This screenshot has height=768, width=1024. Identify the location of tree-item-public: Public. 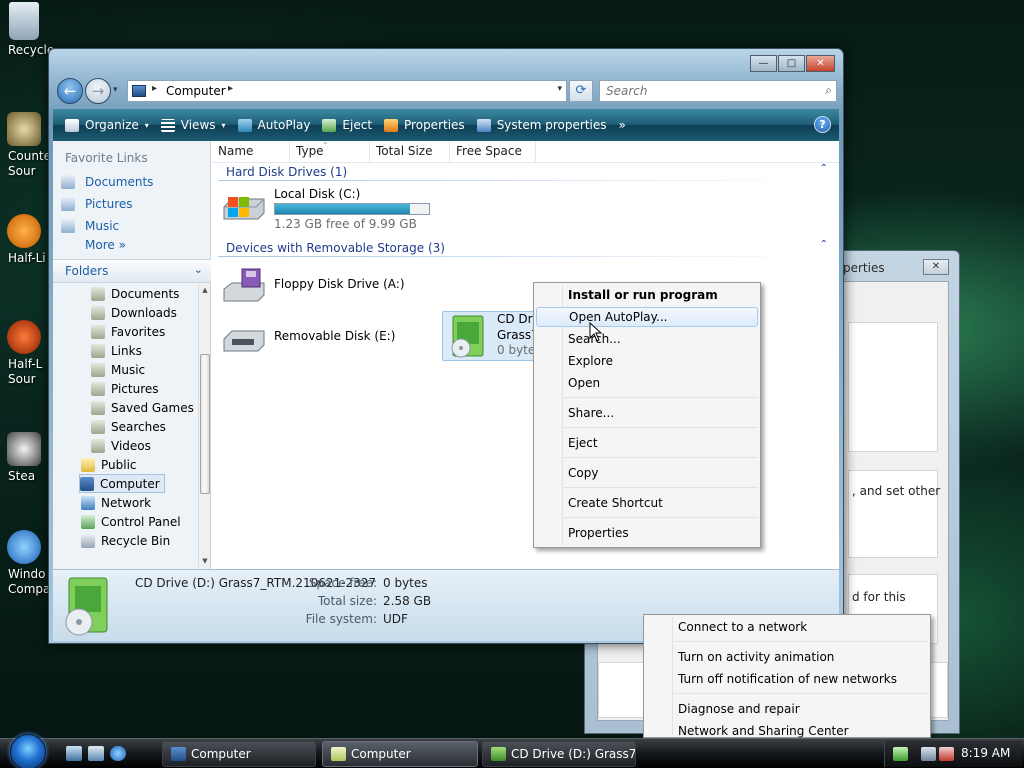
(109, 464).